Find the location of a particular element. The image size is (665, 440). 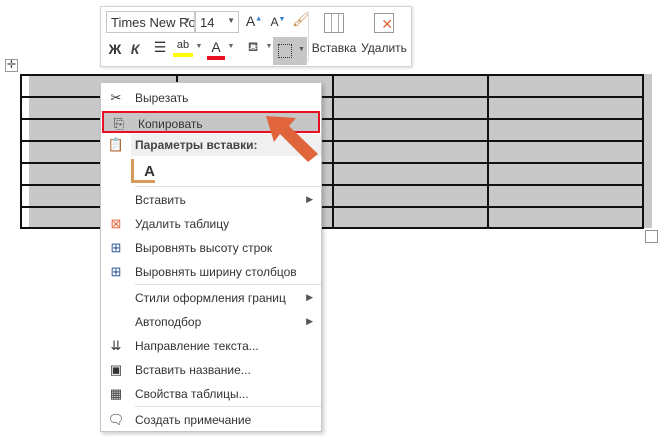

new-comment-icon: 🗨 is located at coordinates (116, 419).